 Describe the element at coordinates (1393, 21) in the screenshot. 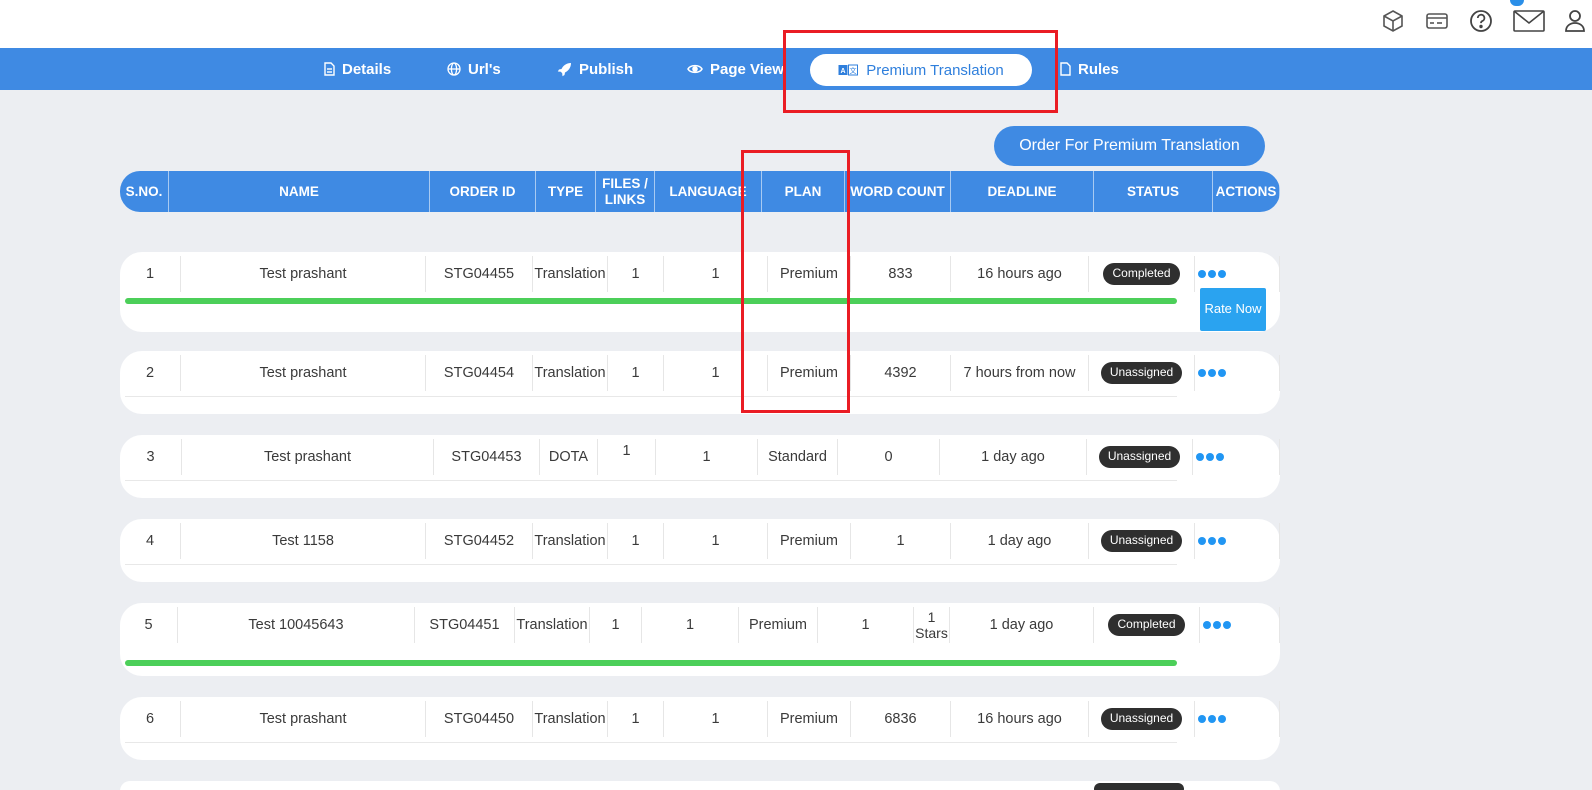

I see `cube-icon` at that location.